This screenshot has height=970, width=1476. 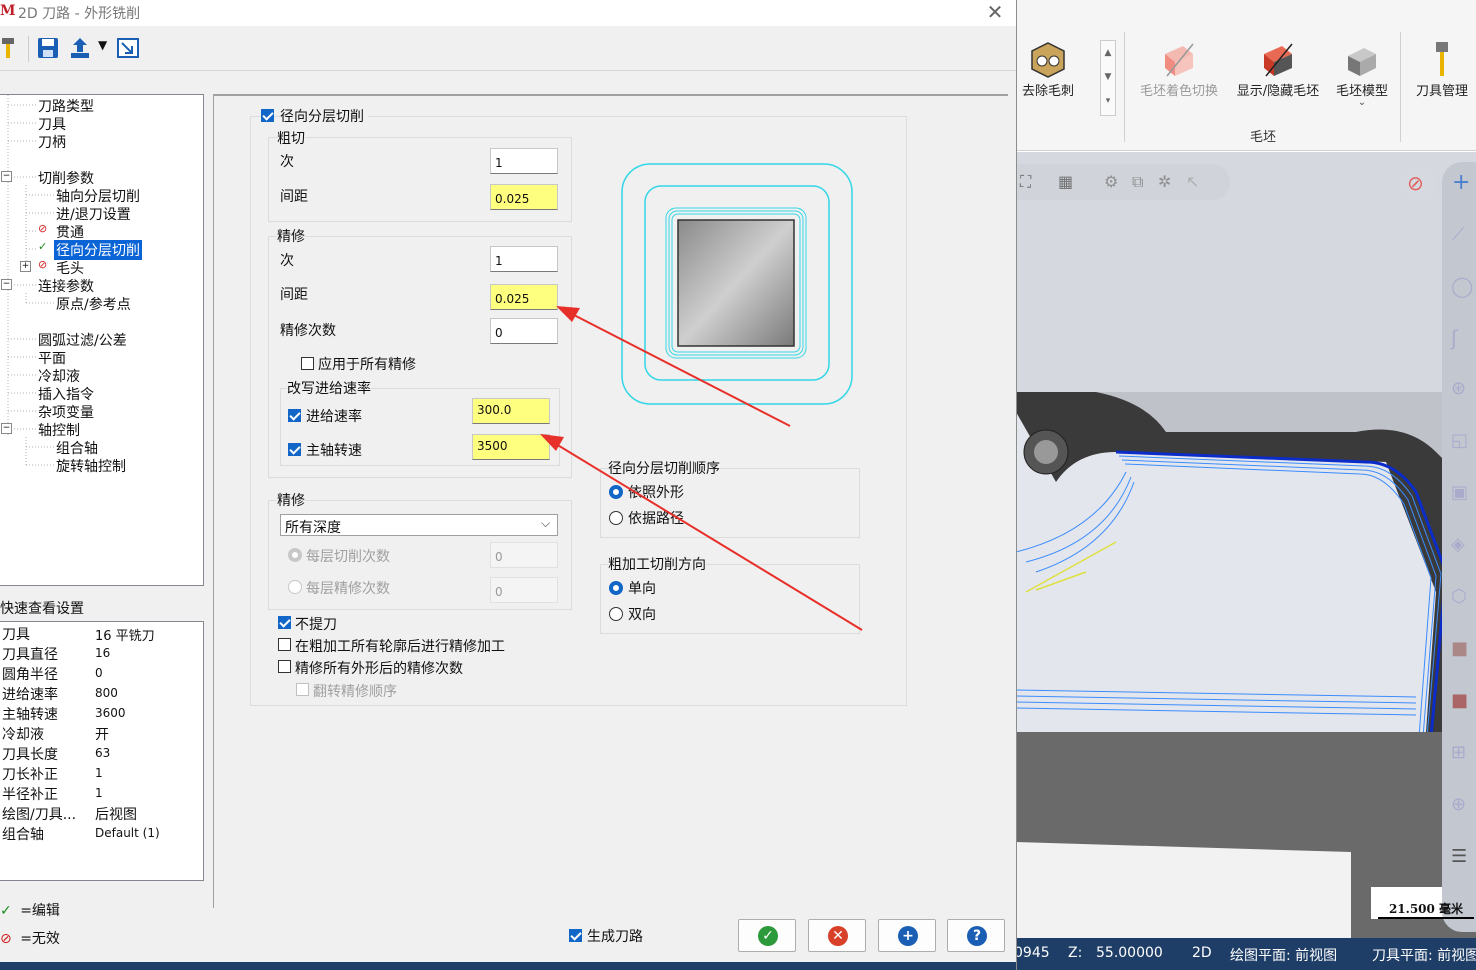 What do you see at coordinates (98, 250) in the screenshot?
I see `tree-item-multi-passes: 径向分层切削` at bounding box center [98, 250].